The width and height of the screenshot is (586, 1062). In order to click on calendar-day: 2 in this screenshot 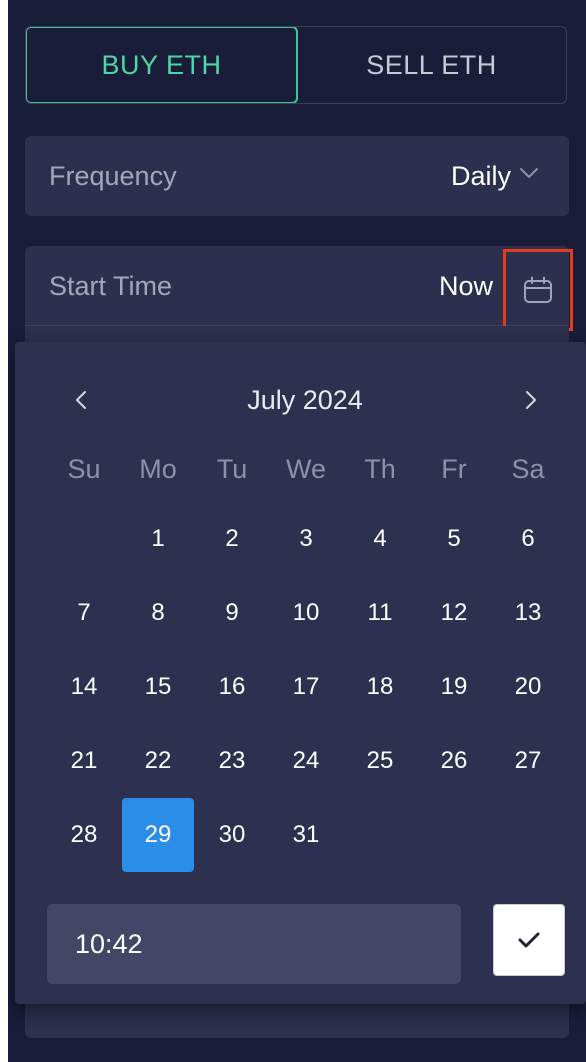, I will do `click(232, 539)`.